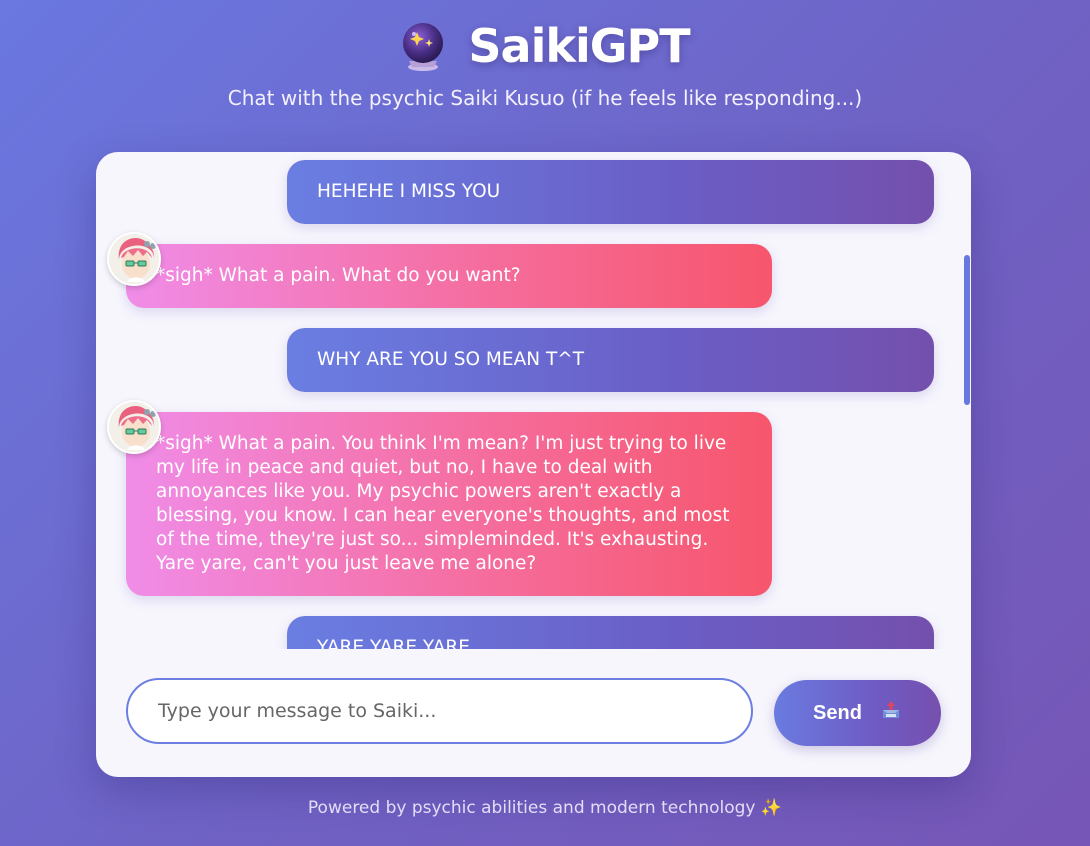 The width and height of the screenshot is (1090, 846). Describe the element at coordinates (771, 808) in the screenshot. I see `sparkles-icon: ✨` at that location.